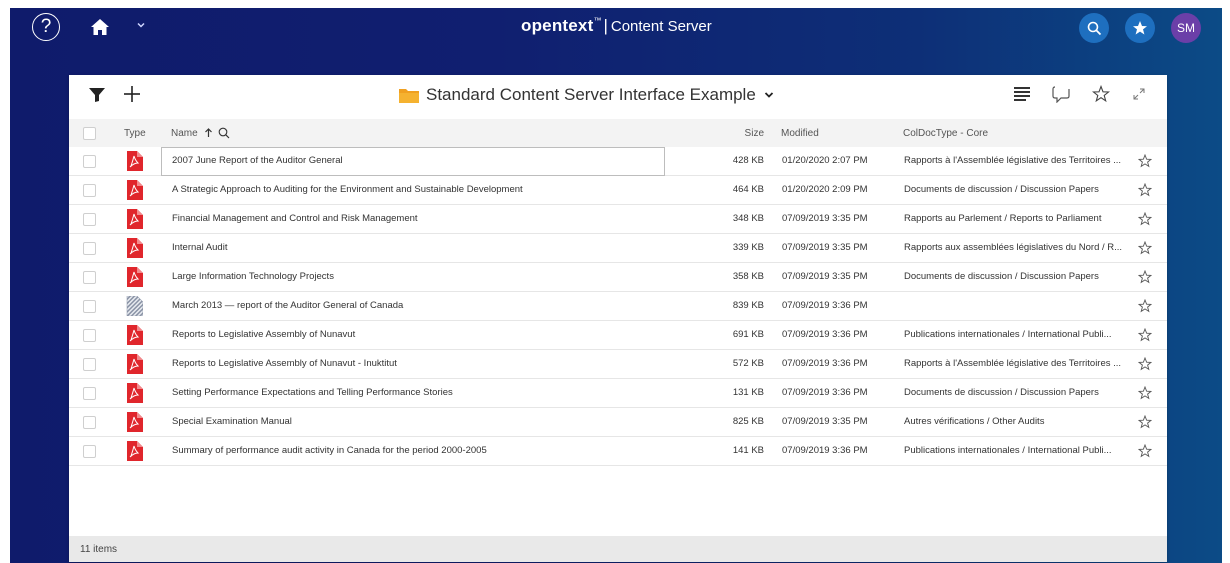 Image resolution: width=1230 pixels, height=563 pixels. Describe the element at coordinates (134, 306) in the screenshot. I see `document-file-icon` at that location.